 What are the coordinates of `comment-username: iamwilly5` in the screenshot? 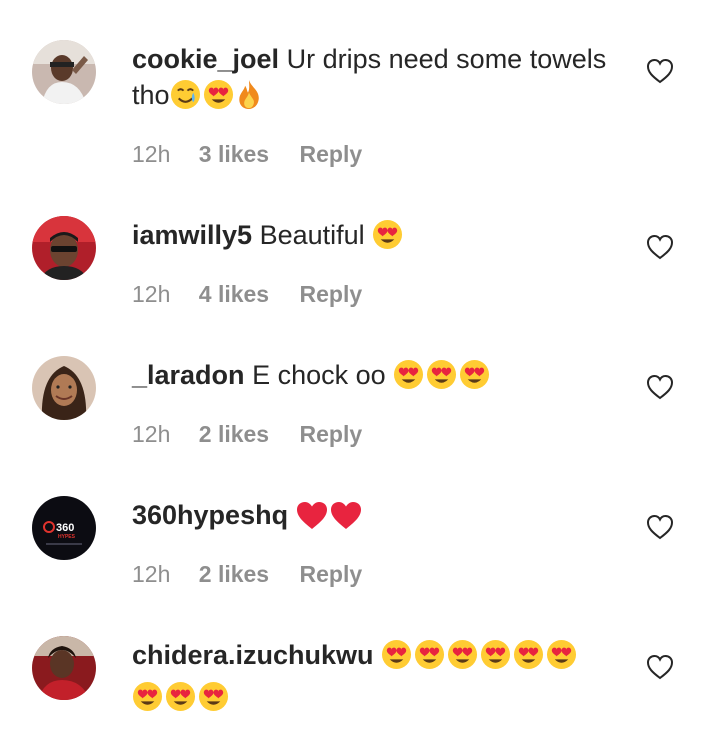 It's located at (192, 235).